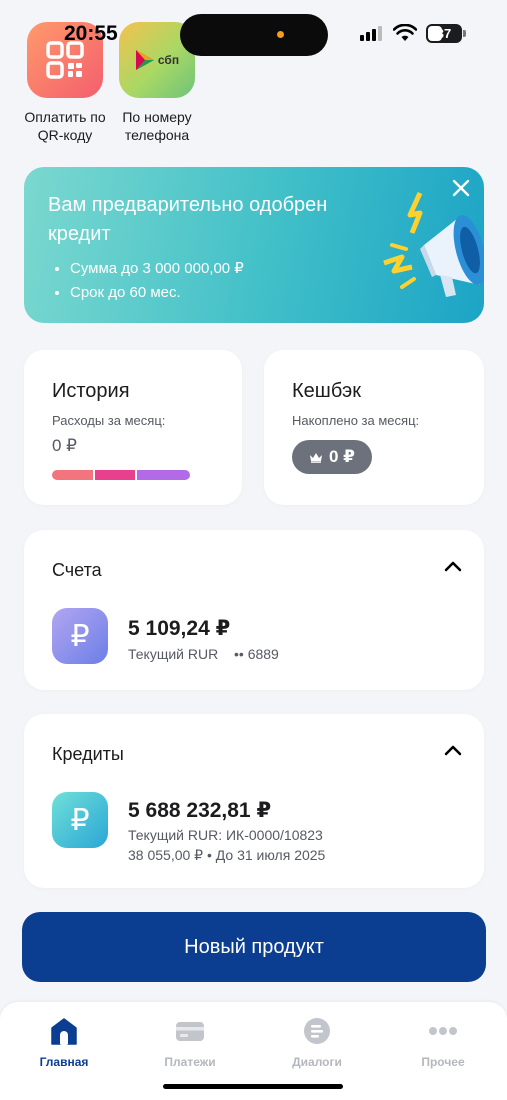  I want to click on cashback-title: Кешбэк, so click(327, 391).